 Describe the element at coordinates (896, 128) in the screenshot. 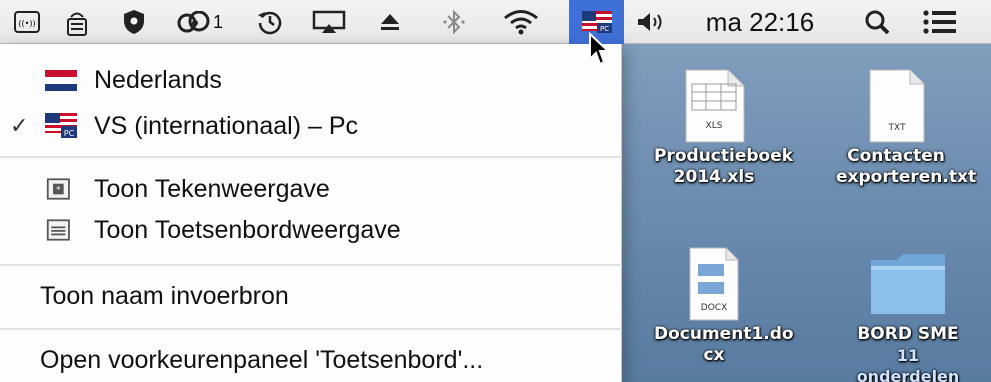

I see `svg-text: TXT` at that location.